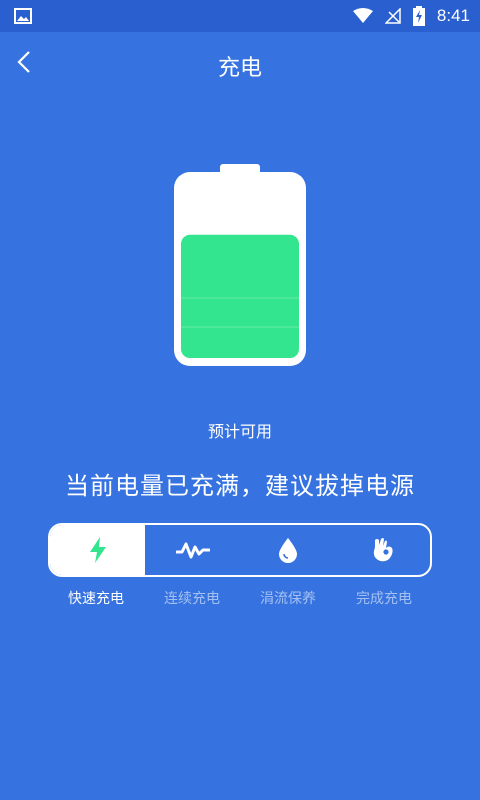  I want to click on pulse-wave-icon, so click(192, 550).